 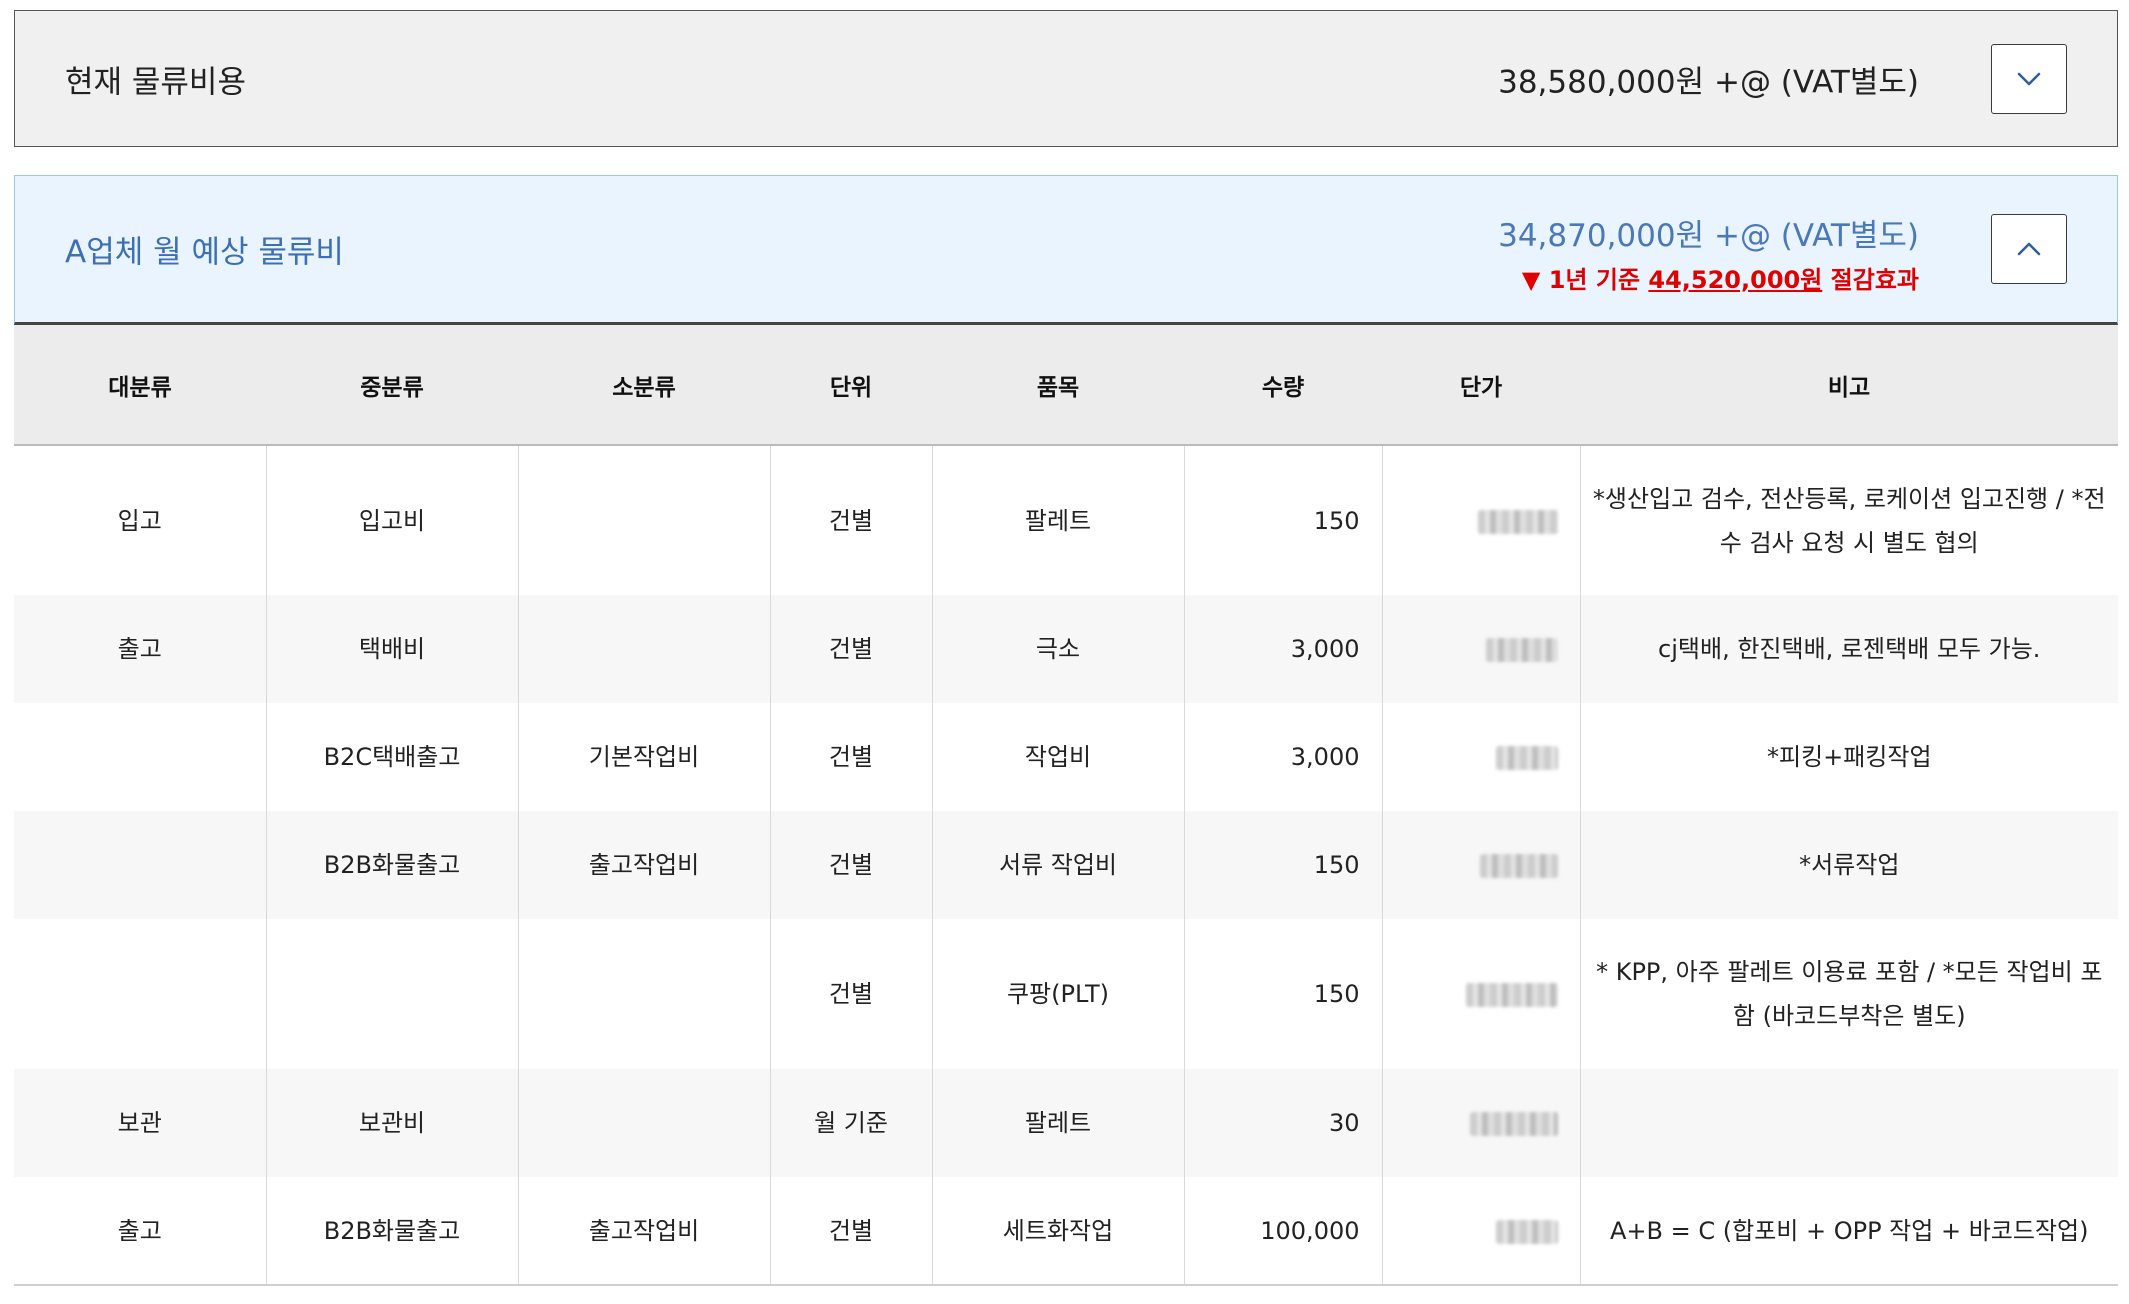 What do you see at coordinates (392, 757) in the screenshot?
I see `cell-mid: B2C택배출고` at bounding box center [392, 757].